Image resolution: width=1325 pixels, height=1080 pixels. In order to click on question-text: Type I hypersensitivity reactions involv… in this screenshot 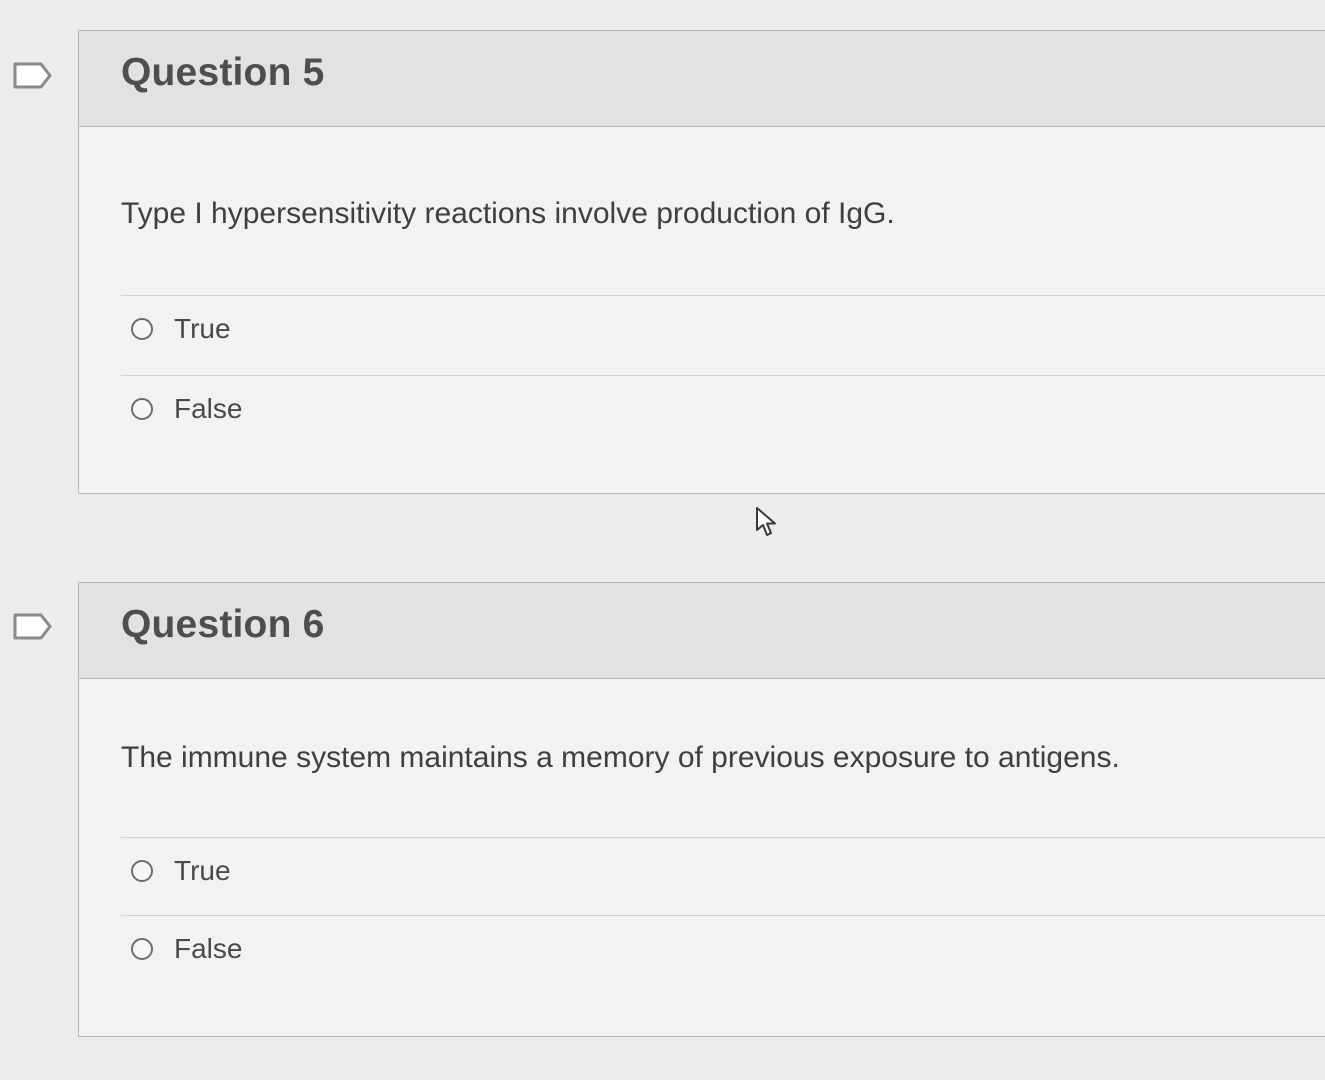, I will do `click(508, 213)`.